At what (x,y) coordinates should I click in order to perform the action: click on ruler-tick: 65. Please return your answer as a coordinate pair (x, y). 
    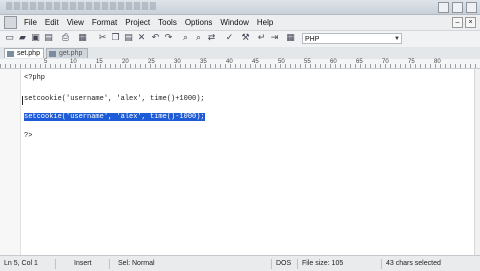
    Looking at the image, I should click on (359, 62).